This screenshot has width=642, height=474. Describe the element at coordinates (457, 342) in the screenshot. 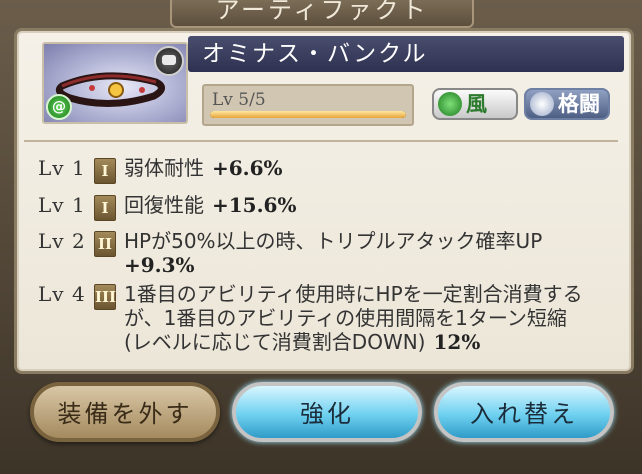

I see `skill-value: 12%` at that location.